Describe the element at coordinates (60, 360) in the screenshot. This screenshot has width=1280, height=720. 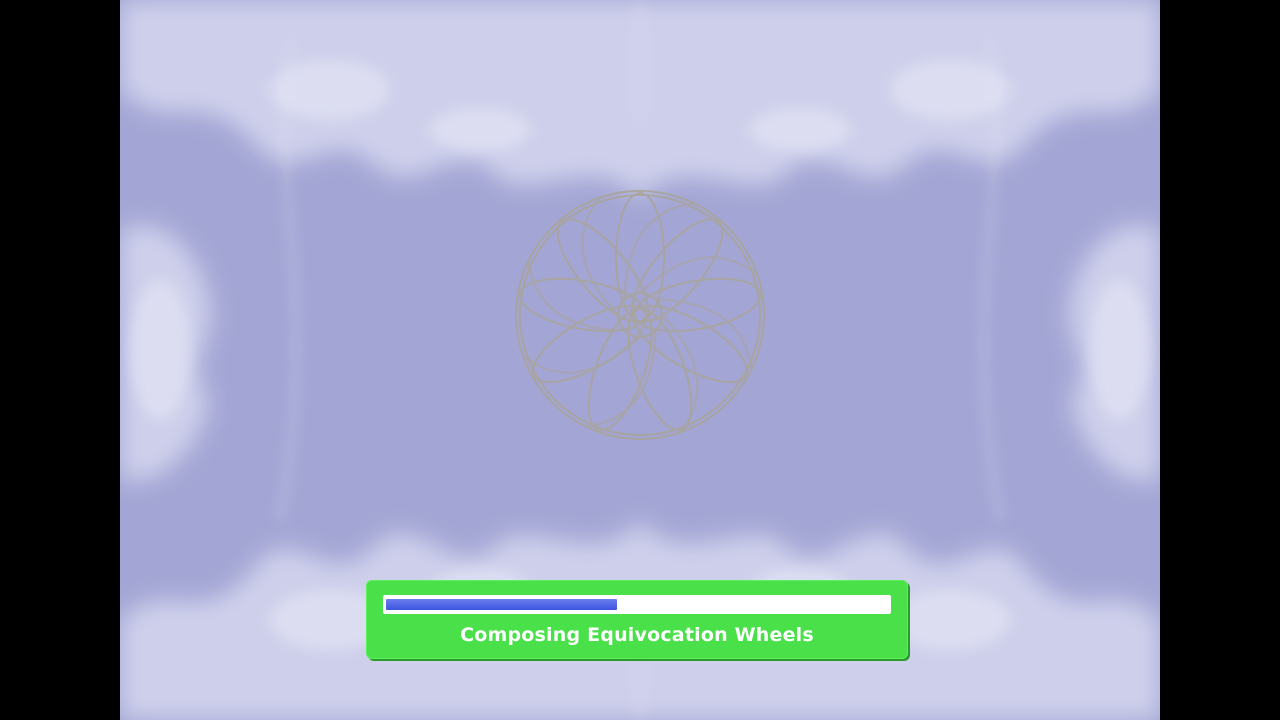
I see `letterbox-left` at that location.